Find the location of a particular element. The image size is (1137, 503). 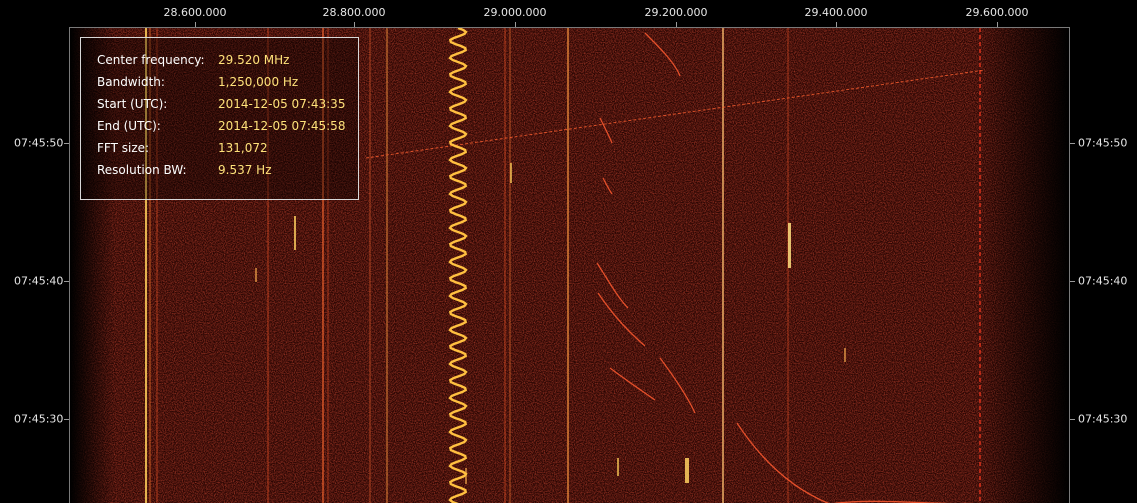

info-row-bandwidth: Bandwidth: 1,250,000 Hz is located at coordinates (227, 82).